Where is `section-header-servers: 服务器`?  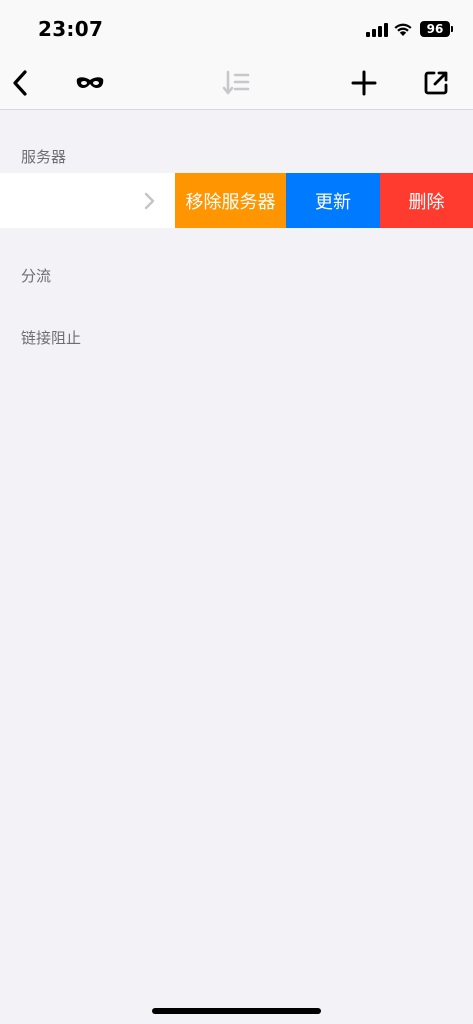 section-header-servers: 服务器 is located at coordinates (44, 157).